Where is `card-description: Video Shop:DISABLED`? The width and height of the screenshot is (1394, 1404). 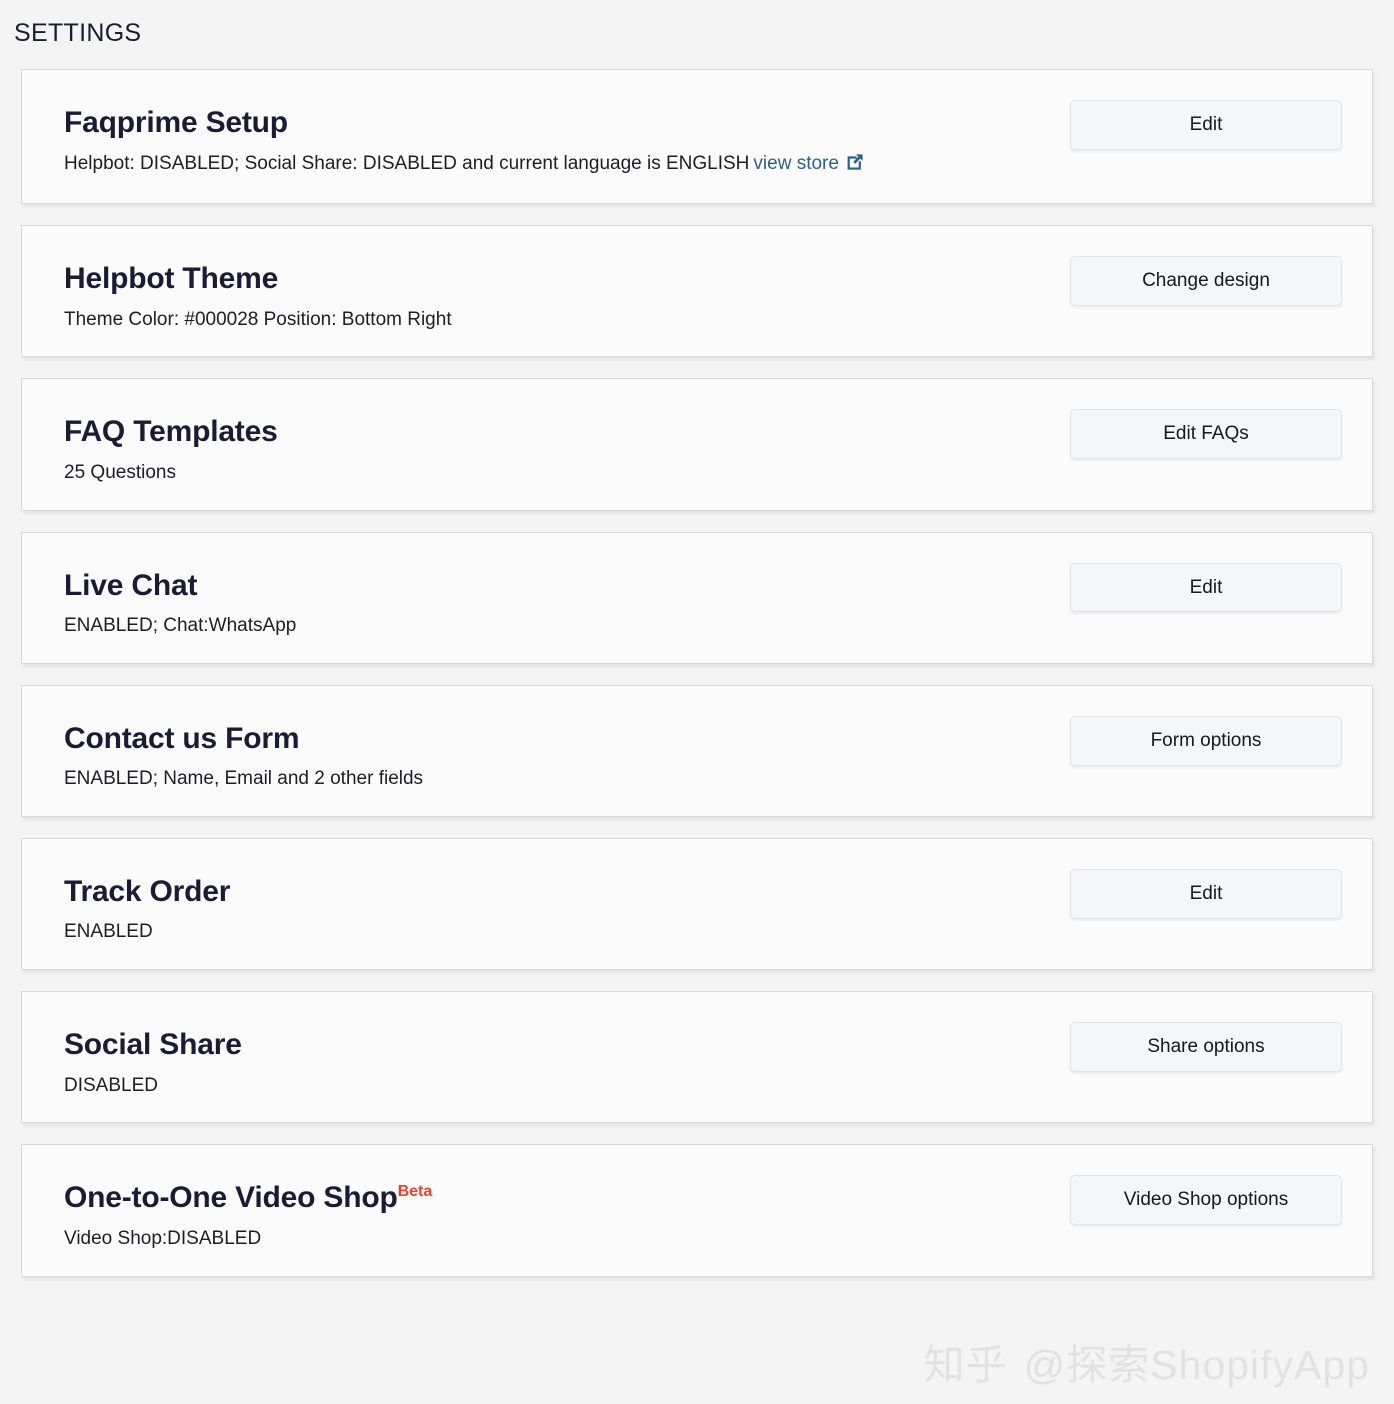 card-description: Video Shop:DISABLED is located at coordinates (163, 1238).